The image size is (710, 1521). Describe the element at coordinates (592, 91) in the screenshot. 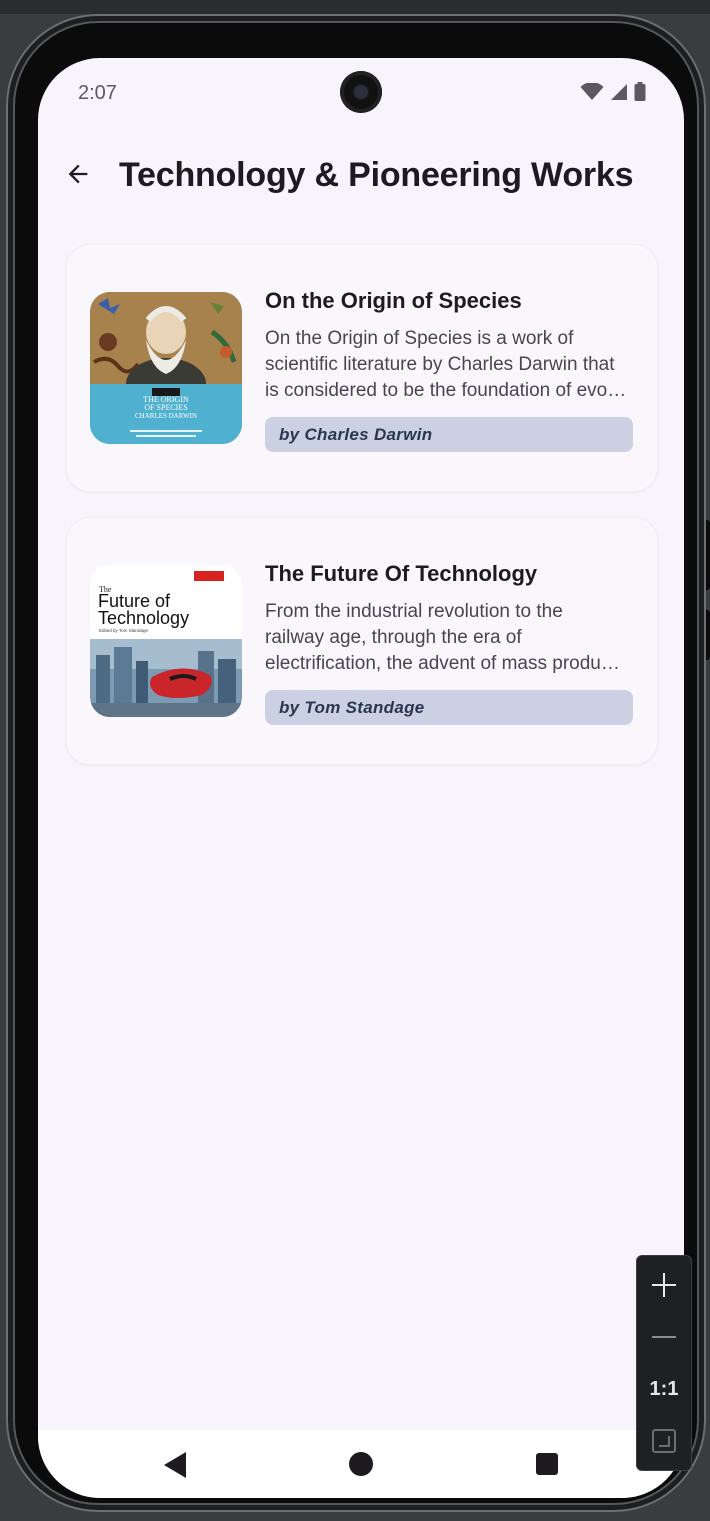

I see `wifi-icon` at that location.